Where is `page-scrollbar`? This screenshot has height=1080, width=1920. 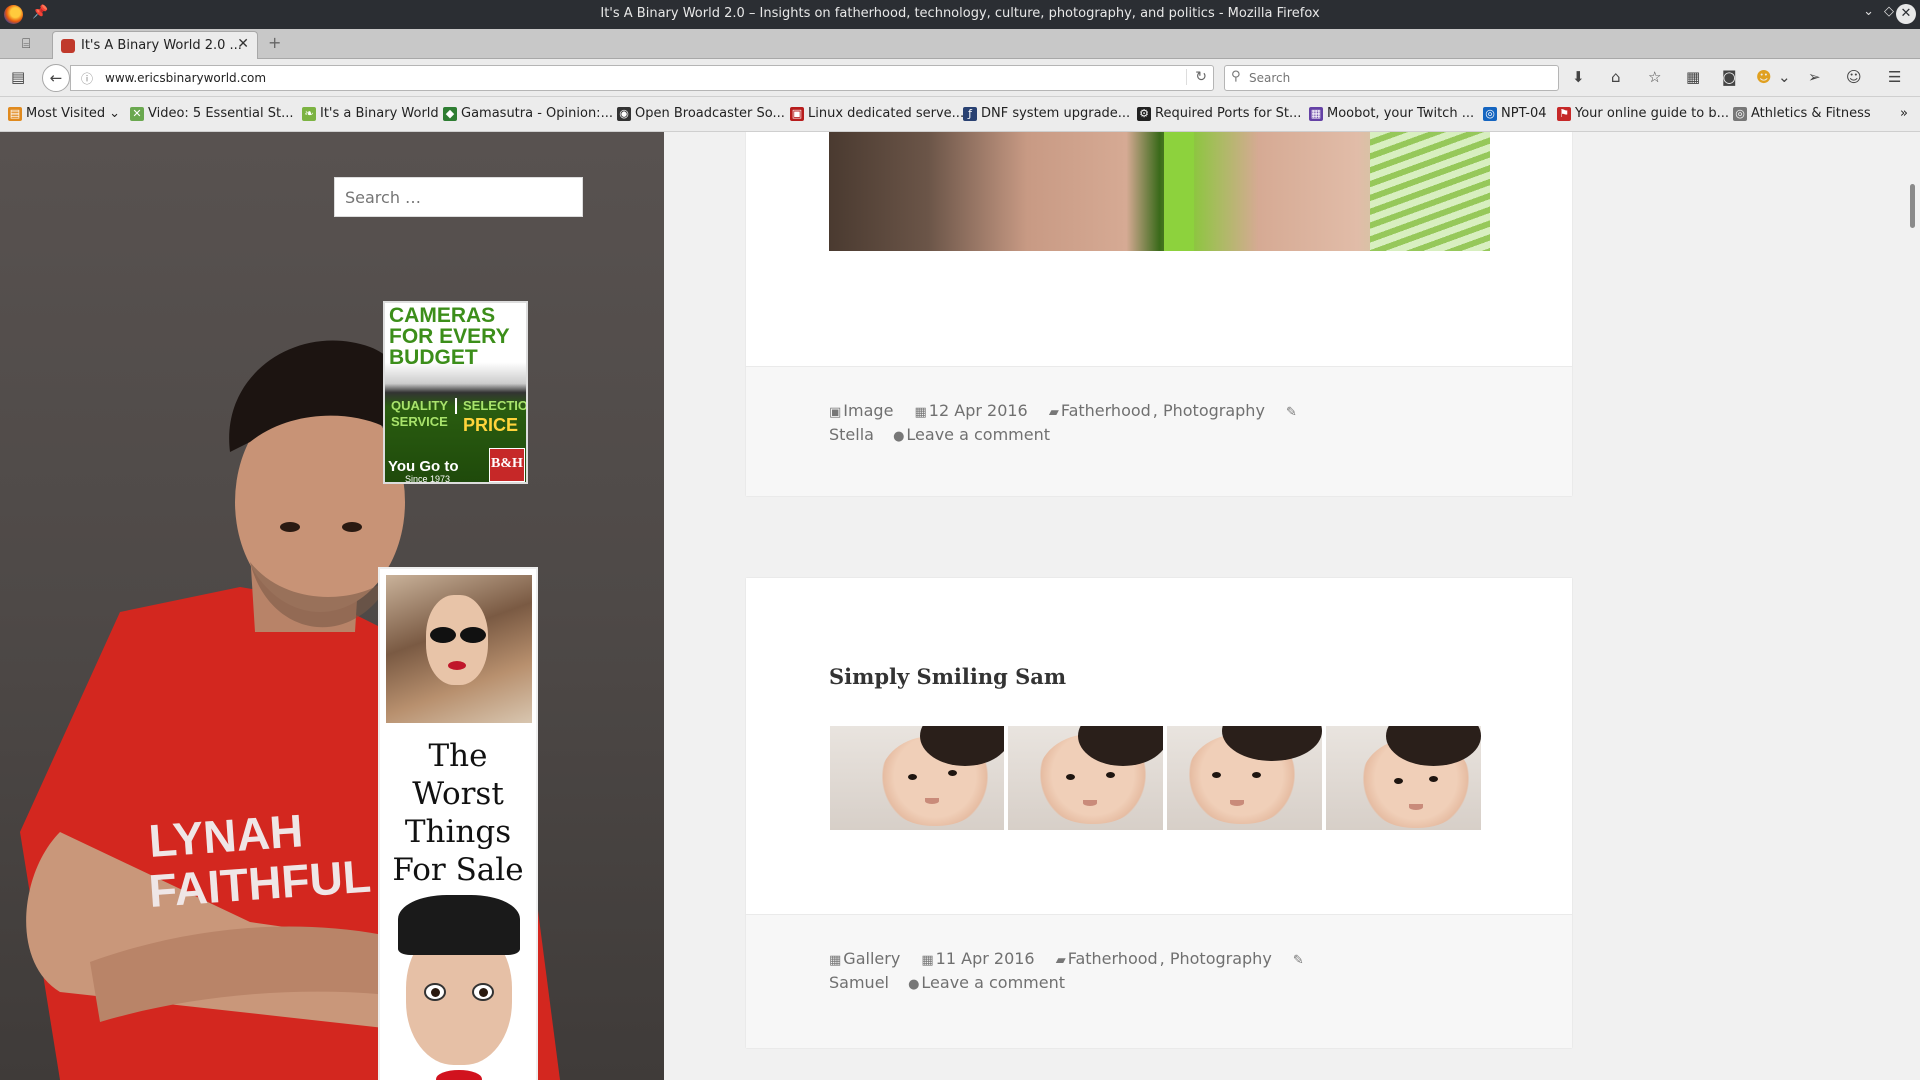
page-scrollbar is located at coordinates (1913, 606).